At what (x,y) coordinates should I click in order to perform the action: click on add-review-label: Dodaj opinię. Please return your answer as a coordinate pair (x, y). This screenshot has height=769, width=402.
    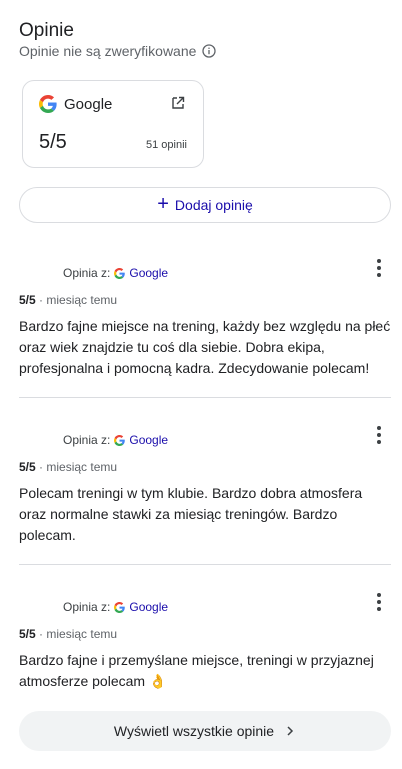
    Looking at the image, I should click on (213, 205).